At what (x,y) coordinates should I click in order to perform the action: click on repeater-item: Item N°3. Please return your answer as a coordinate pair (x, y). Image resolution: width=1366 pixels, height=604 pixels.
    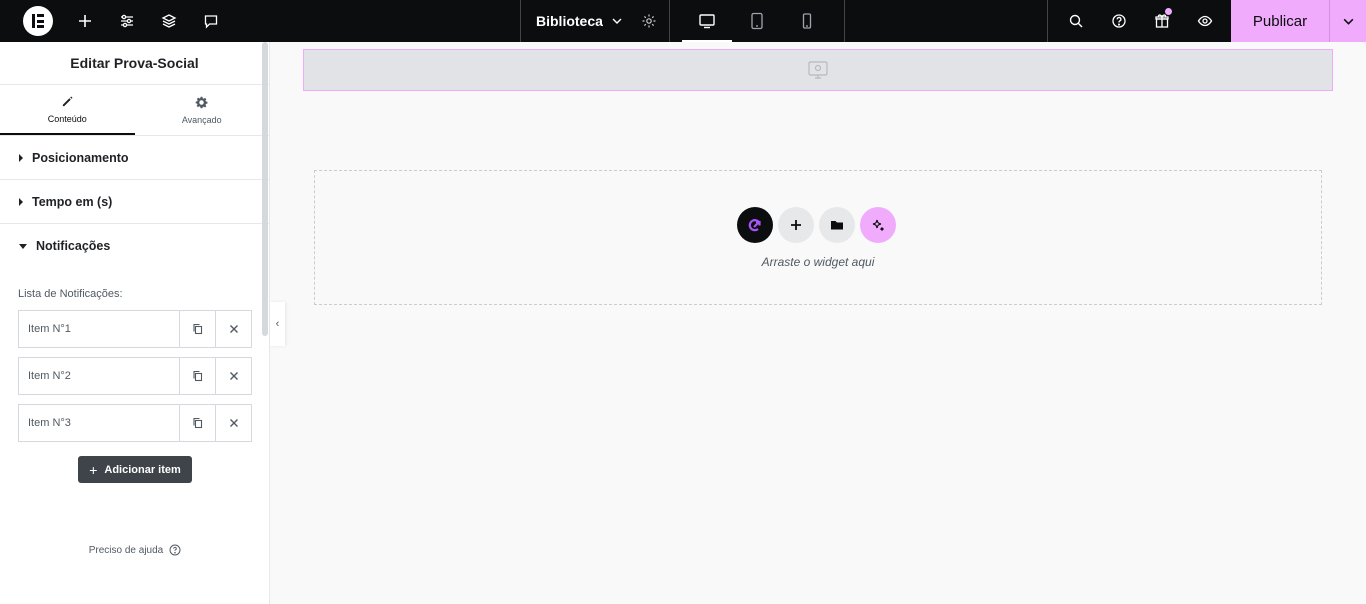
    Looking at the image, I should click on (135, 423).